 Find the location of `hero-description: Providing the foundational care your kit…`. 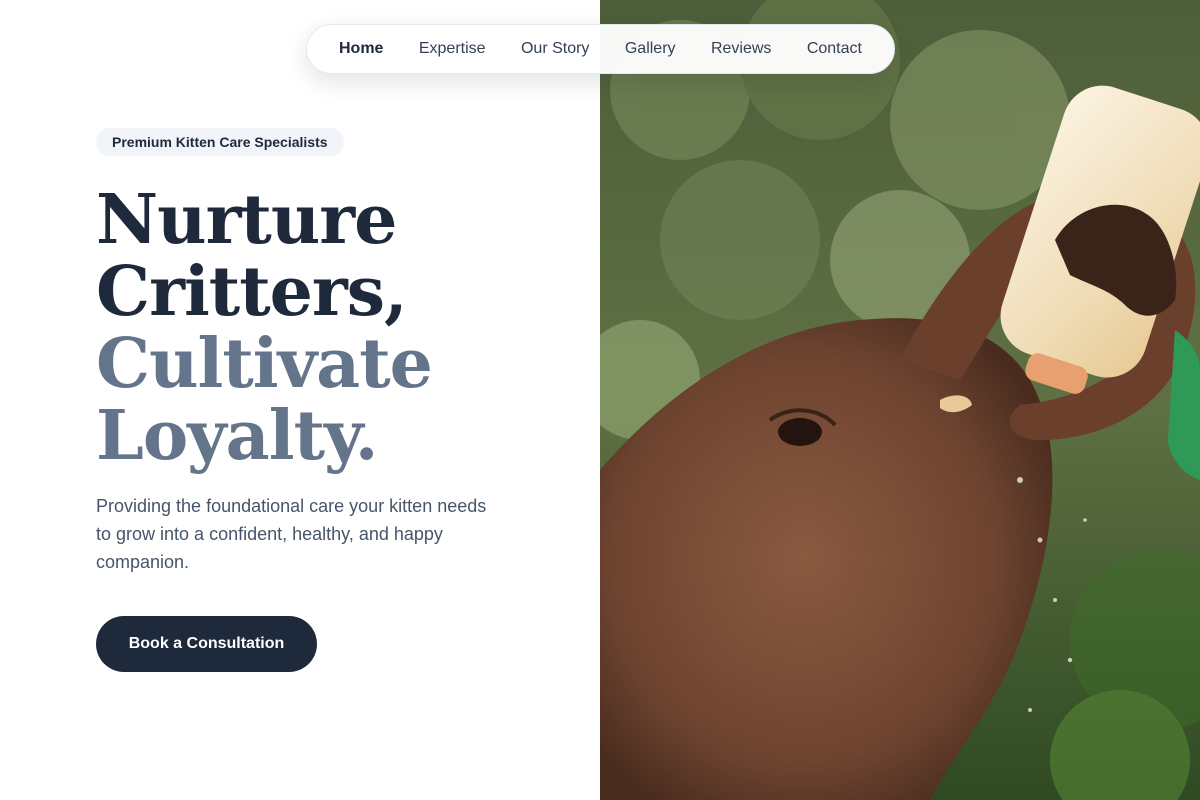

hero-description: Providing the foundational care your kit… is located at coordinates (291, 534).